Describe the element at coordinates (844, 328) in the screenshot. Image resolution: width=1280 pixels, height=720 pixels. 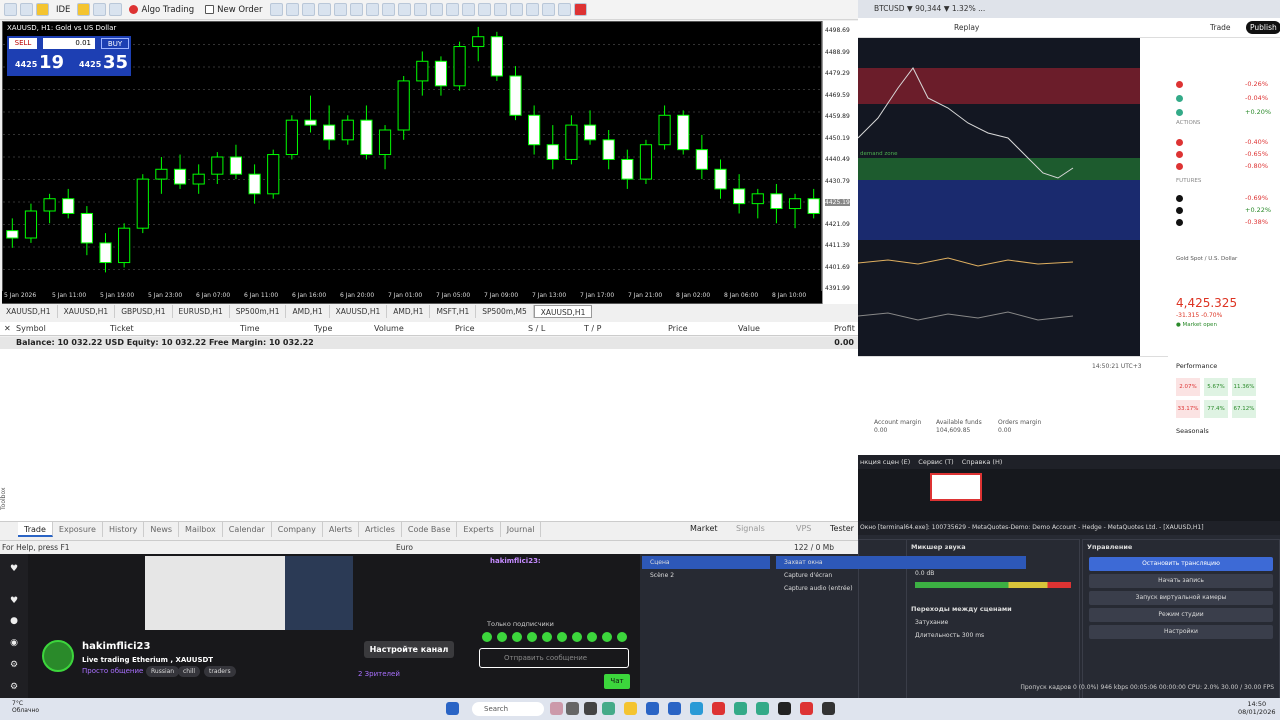
I see `column-header: Profit` at that location.